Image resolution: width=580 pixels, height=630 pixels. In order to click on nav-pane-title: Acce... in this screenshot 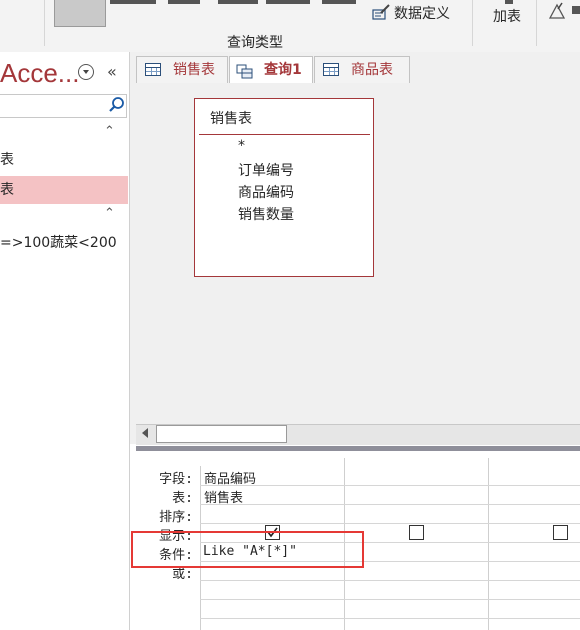, I will do `click(39, 73)`.